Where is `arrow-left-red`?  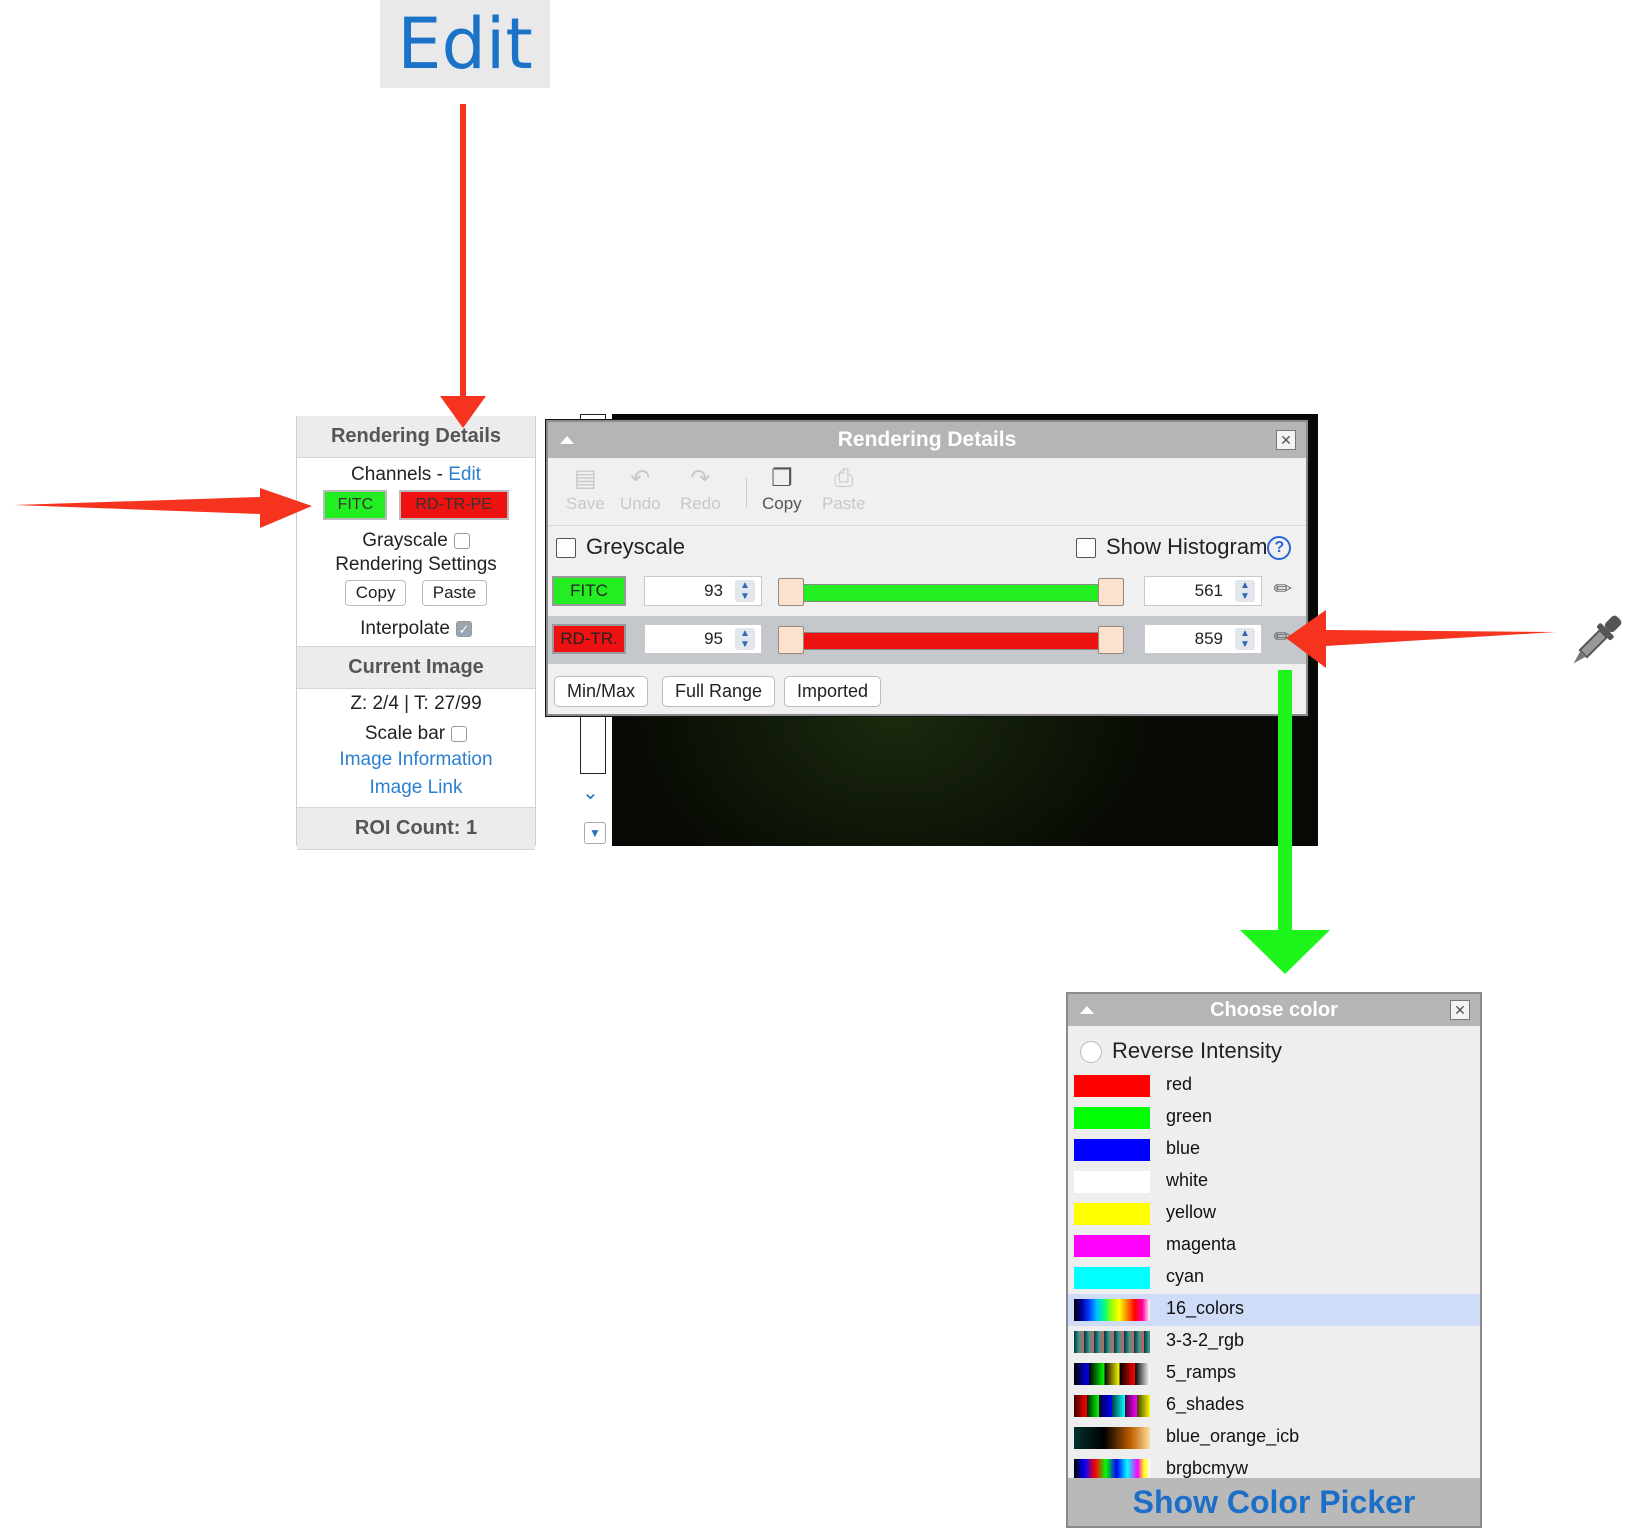
arrow-left-red is located at coordinates (1421, 639).